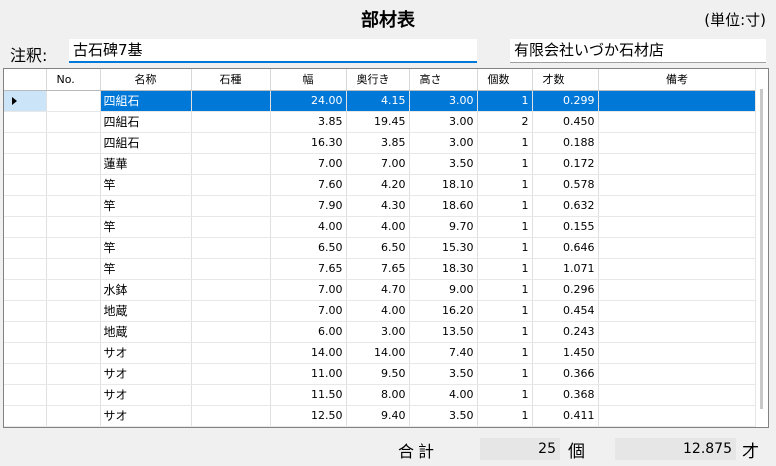 The width and height of the screenshot is (776, 466). I want to click on cell-height: 16.20, so click(443, 311).